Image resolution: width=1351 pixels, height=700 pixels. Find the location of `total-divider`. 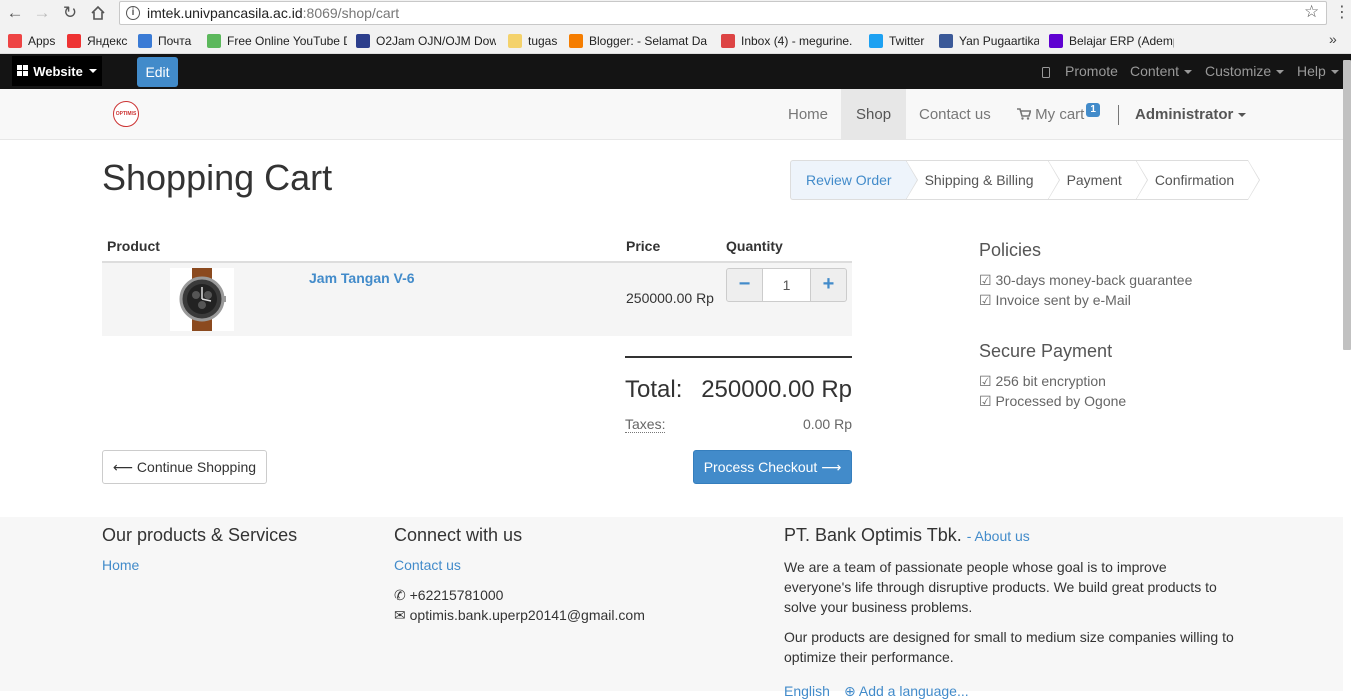

total-divider is located at coordinates (738, 357).